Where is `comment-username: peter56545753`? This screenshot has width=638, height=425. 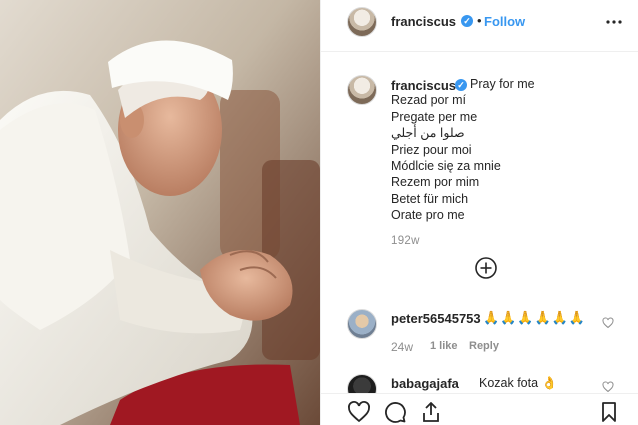 comment-username: peter56545753 is located at coordinates (436, 318).